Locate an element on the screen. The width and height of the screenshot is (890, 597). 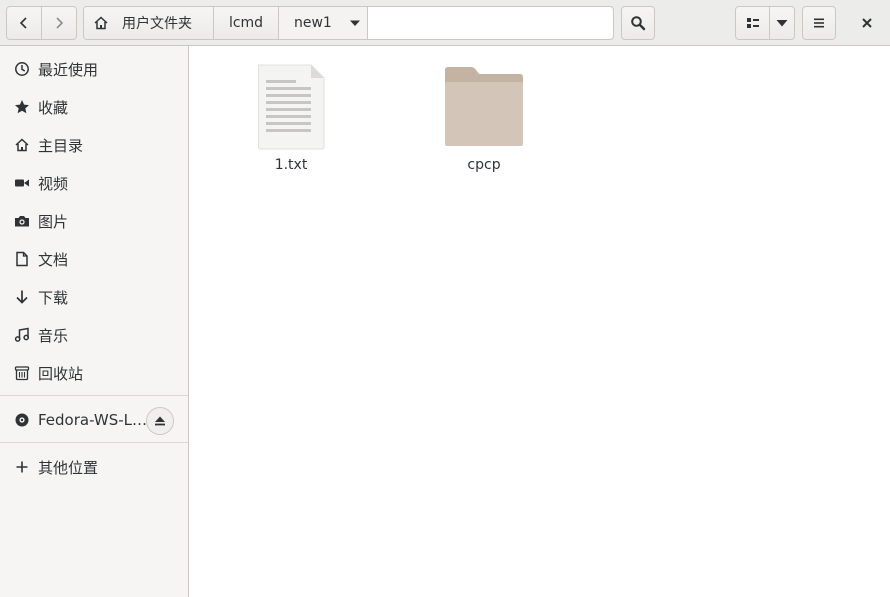
eject-icon is located at coordinates (160, 421).